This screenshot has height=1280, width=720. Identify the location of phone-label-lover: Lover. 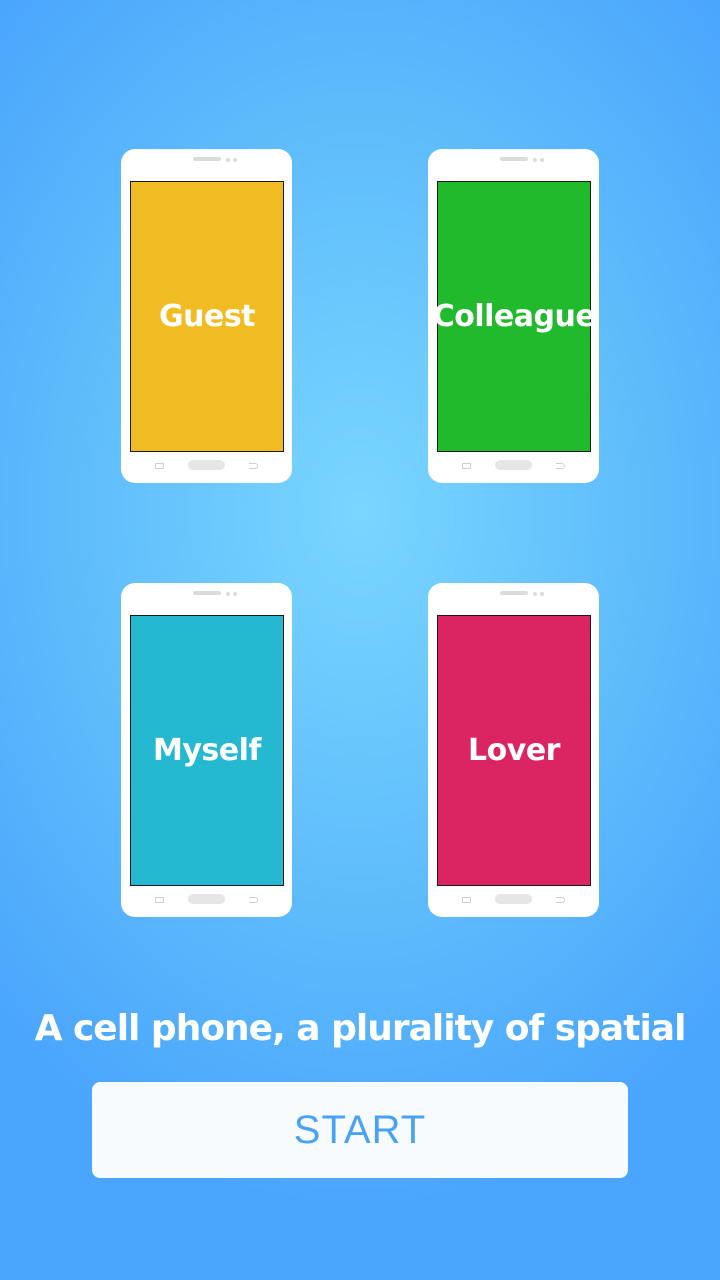
(514, 750).